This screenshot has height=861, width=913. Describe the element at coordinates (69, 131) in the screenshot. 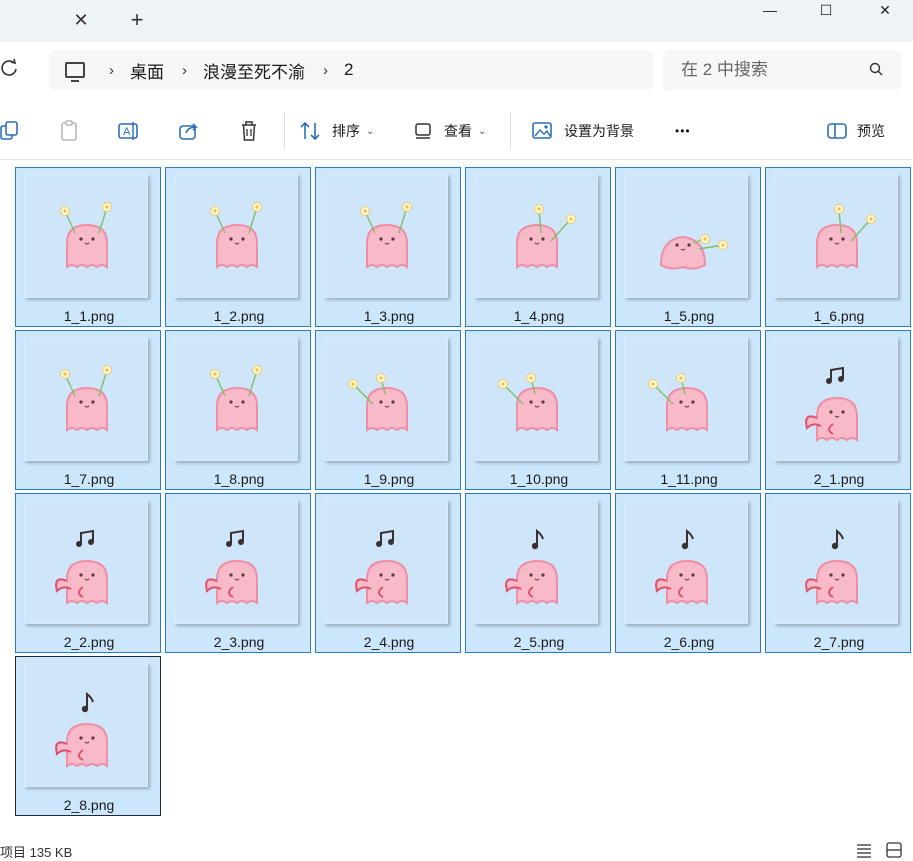

I see `paste-icon` at that location.